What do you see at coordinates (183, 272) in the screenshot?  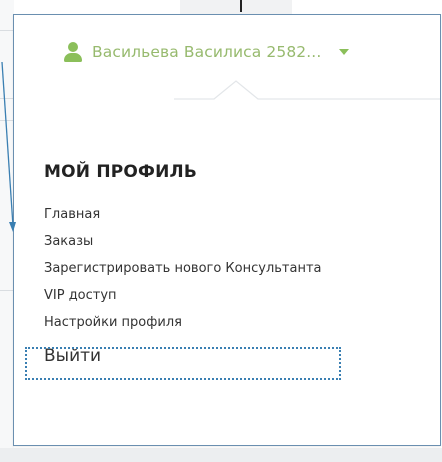 I see `menu-item-register-consultant: Зарегистрировать нового Консультанта` at bounding box center [183, 272].